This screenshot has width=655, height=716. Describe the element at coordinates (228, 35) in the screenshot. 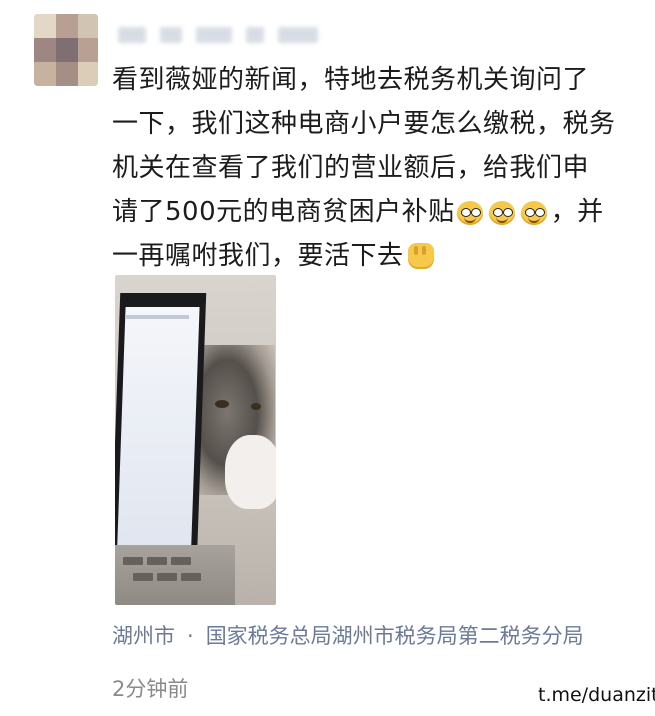

I see `author-name-blurred` at that location.